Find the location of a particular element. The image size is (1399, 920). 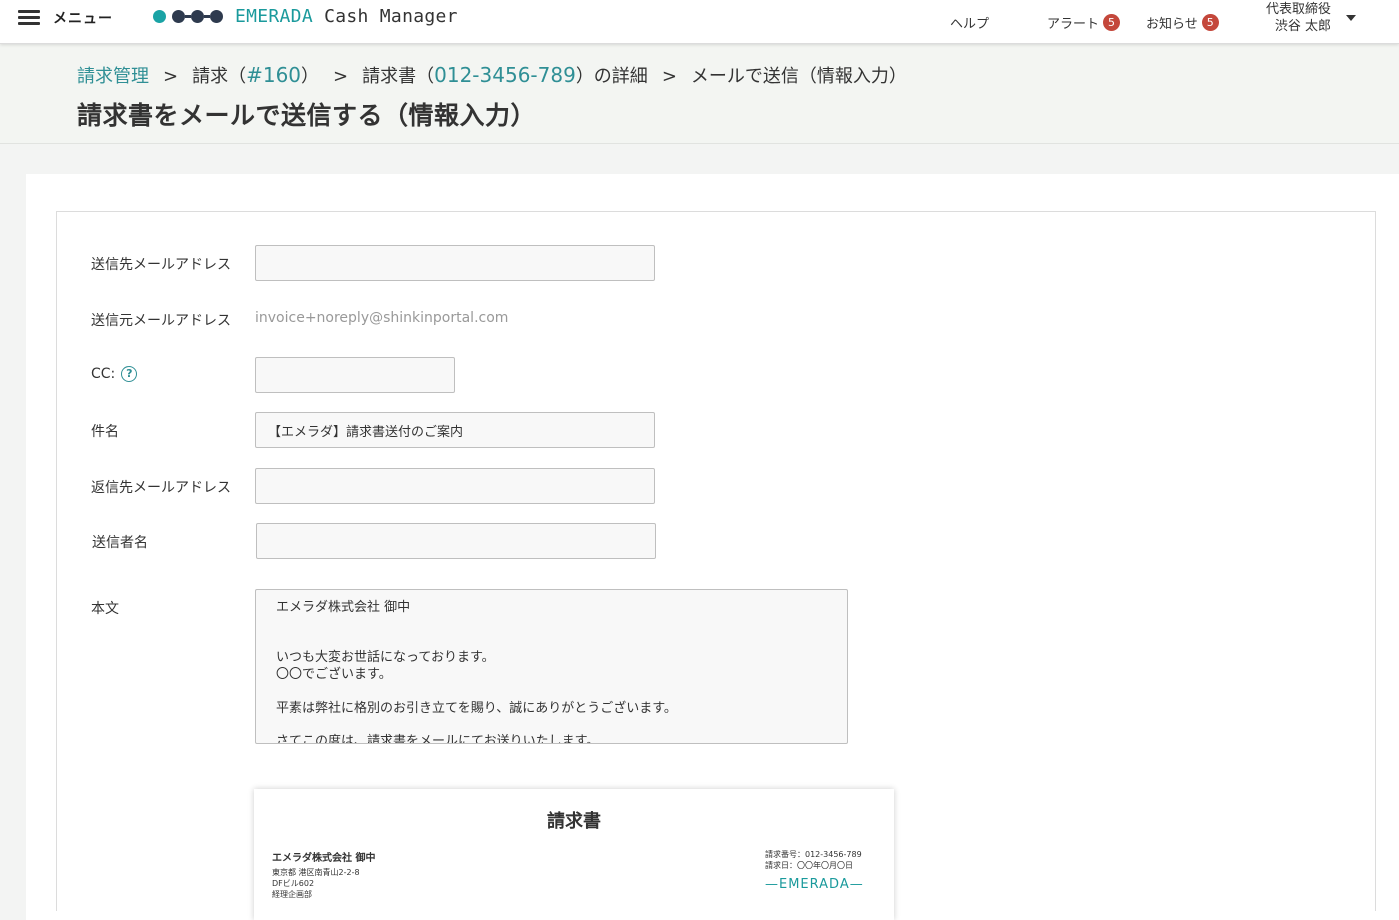

to-email-label: 送信先メールアドレス is located at coordinates (161, 265).